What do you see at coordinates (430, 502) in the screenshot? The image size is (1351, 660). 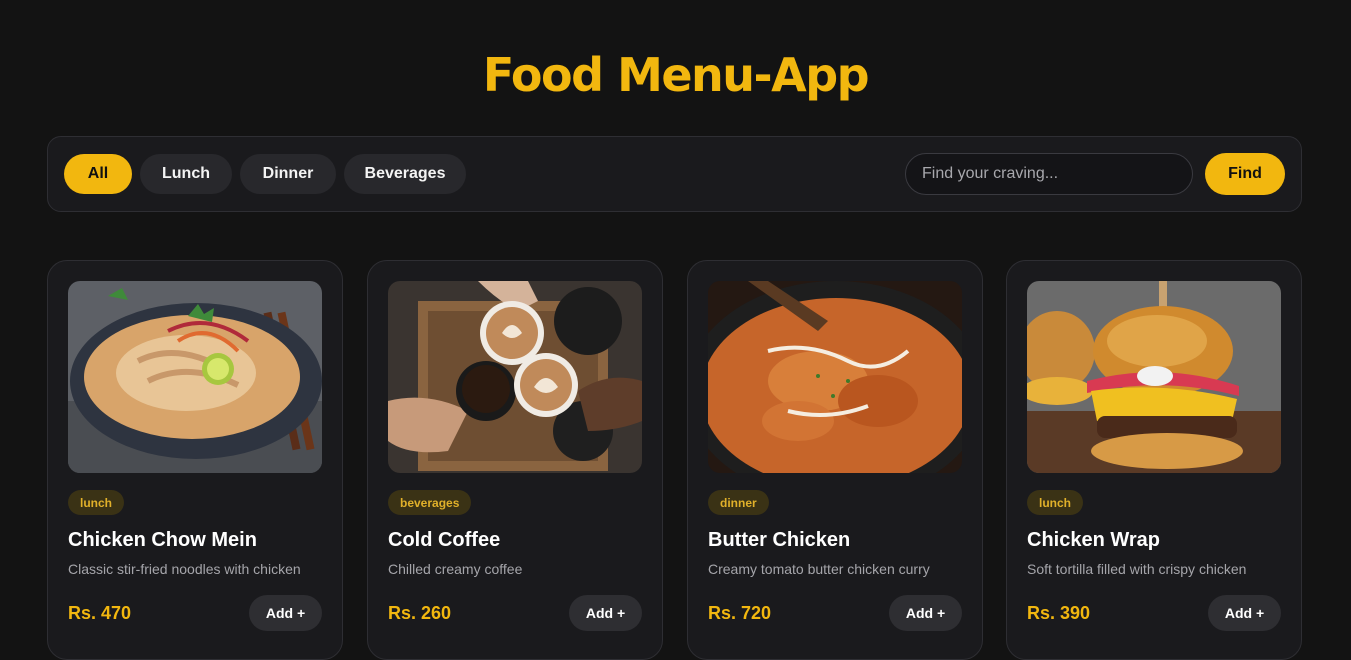 I see `category-badge: beverages` at bounding box center [430, 502].